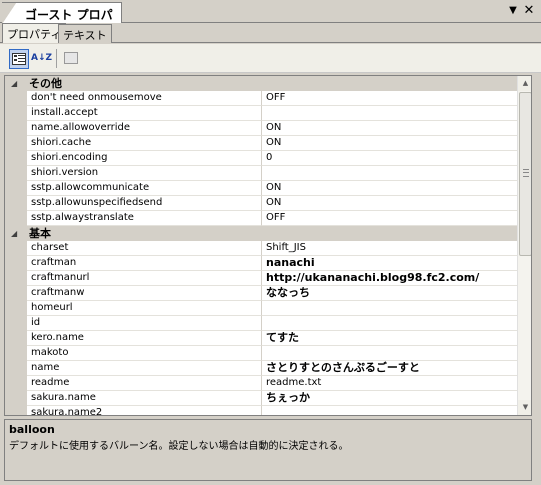 The width and height of the screenshot is (541, 485). Describe the element at coordinates (144, 203) in the screenshot. I see `property-name: sstp.allowunspecifiedsend` at that location.